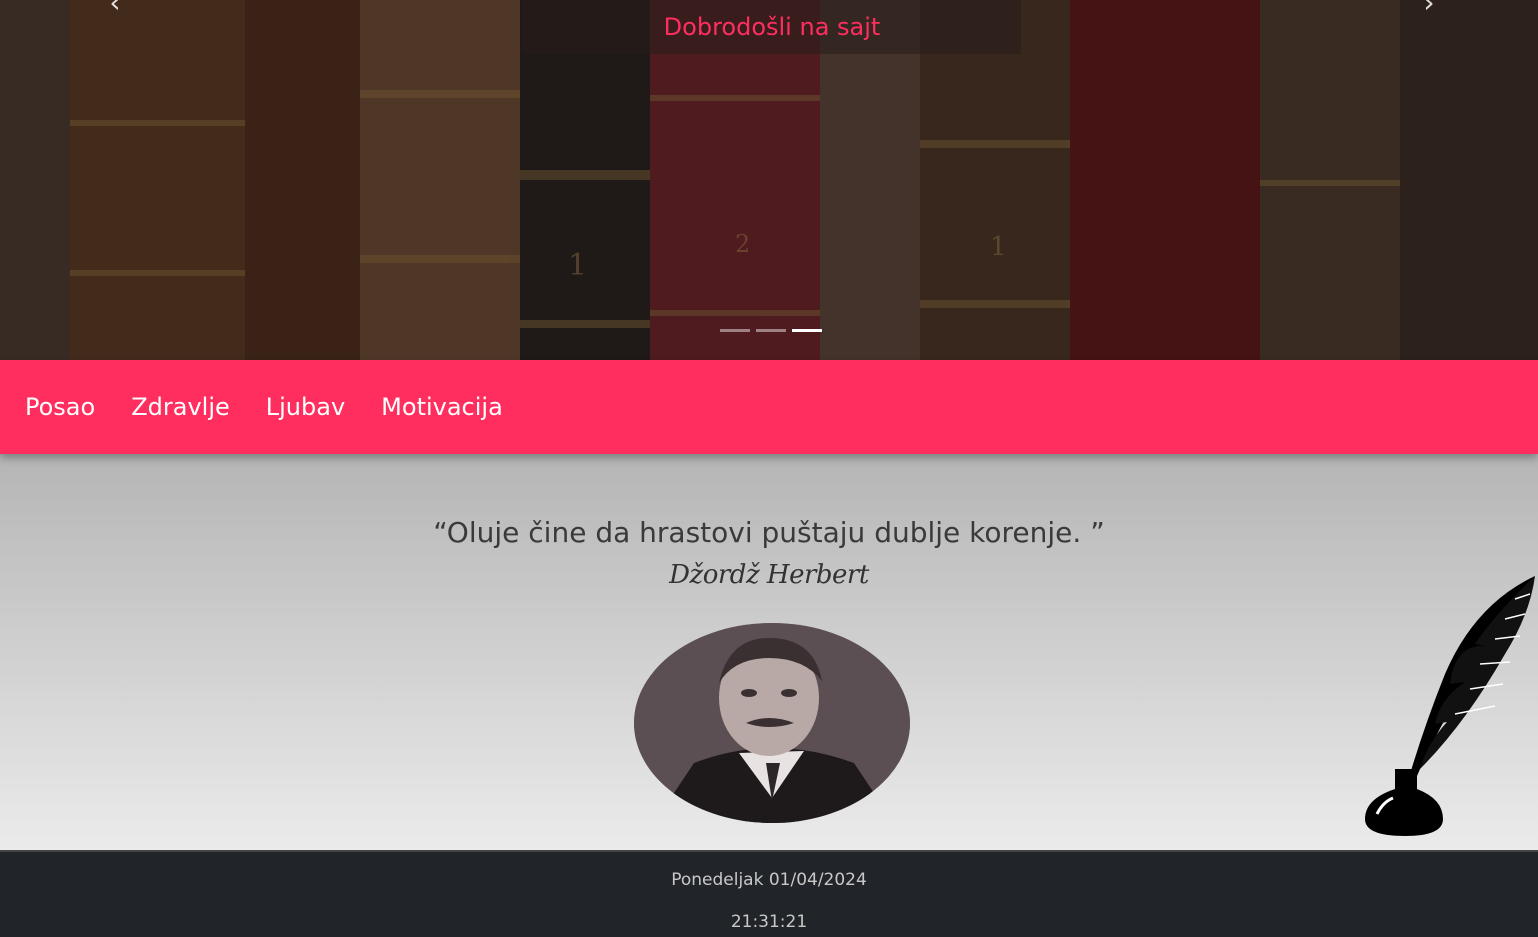  Describe the element at coordinates (60, 407) in the screenshot. I see `nav-item-posao: Posao` at that location.